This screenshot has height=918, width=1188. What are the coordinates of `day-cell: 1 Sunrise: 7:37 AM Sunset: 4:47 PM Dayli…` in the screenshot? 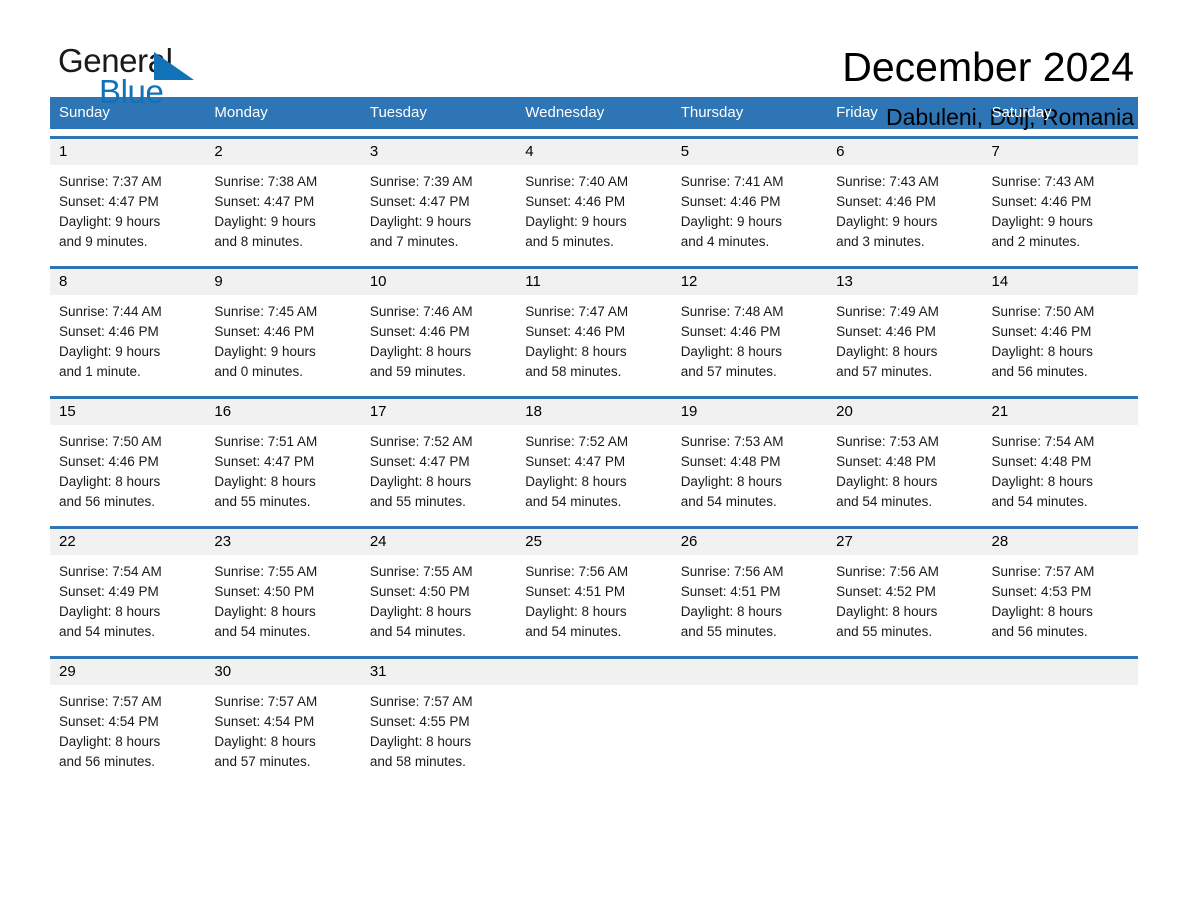 It's located at (128, 199).